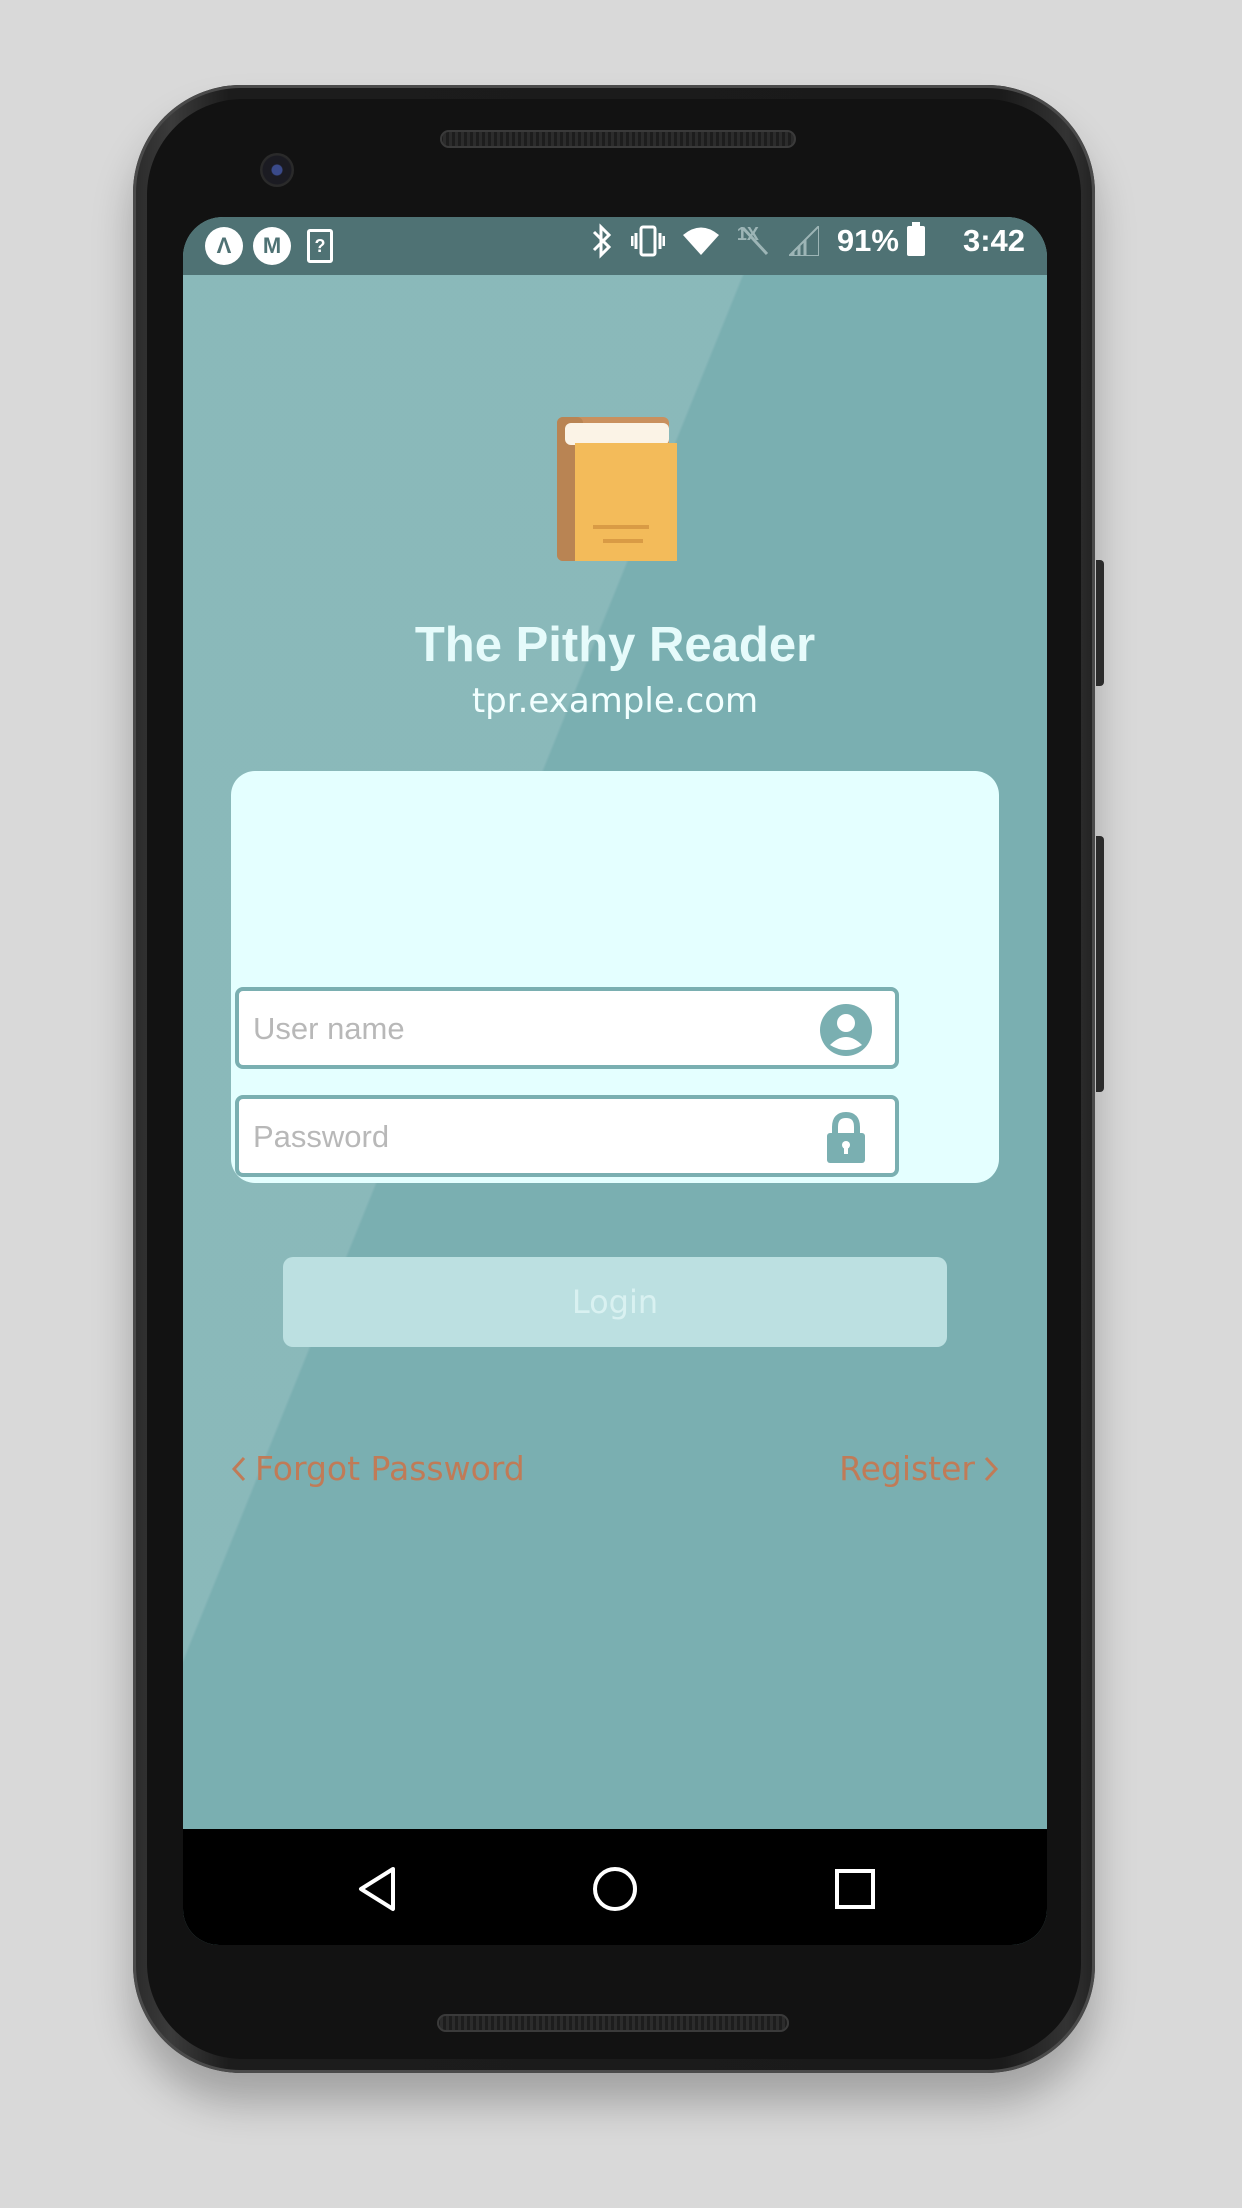 The image size is (1242, 2208). I want to click on register-link: Register, so click(919, 1468).